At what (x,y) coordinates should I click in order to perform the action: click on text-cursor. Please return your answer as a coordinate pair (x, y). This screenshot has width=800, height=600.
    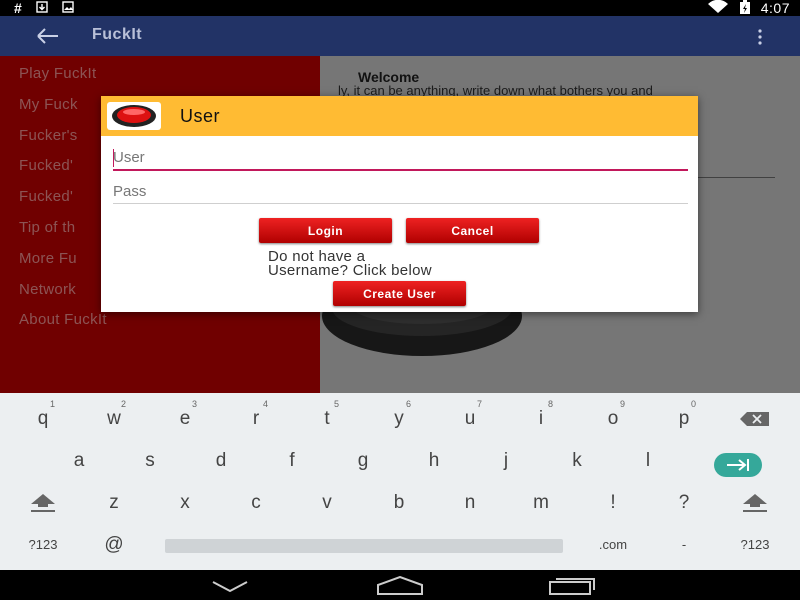
    Looking at the image, I should click on (113, 158).